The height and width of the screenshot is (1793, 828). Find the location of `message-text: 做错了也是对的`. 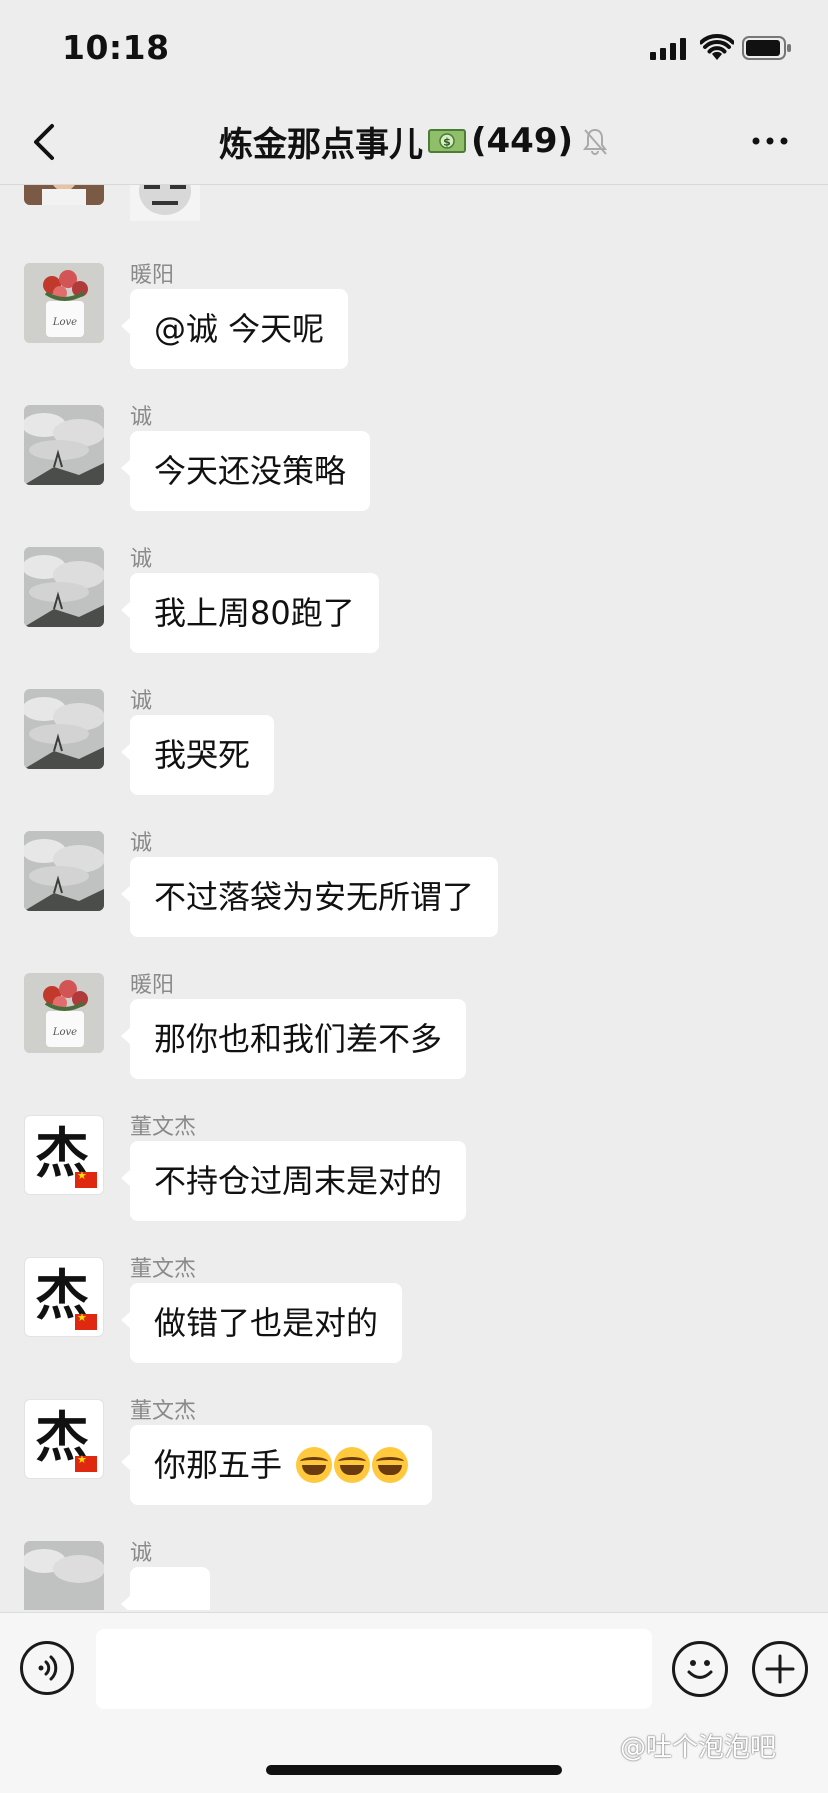

message-text: 做错了也是对的 is located at coordinates (266, 1323).